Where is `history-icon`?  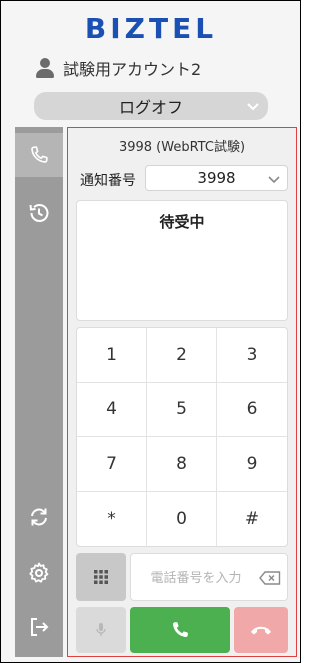 history-icon is located at coordinates (39, 213).